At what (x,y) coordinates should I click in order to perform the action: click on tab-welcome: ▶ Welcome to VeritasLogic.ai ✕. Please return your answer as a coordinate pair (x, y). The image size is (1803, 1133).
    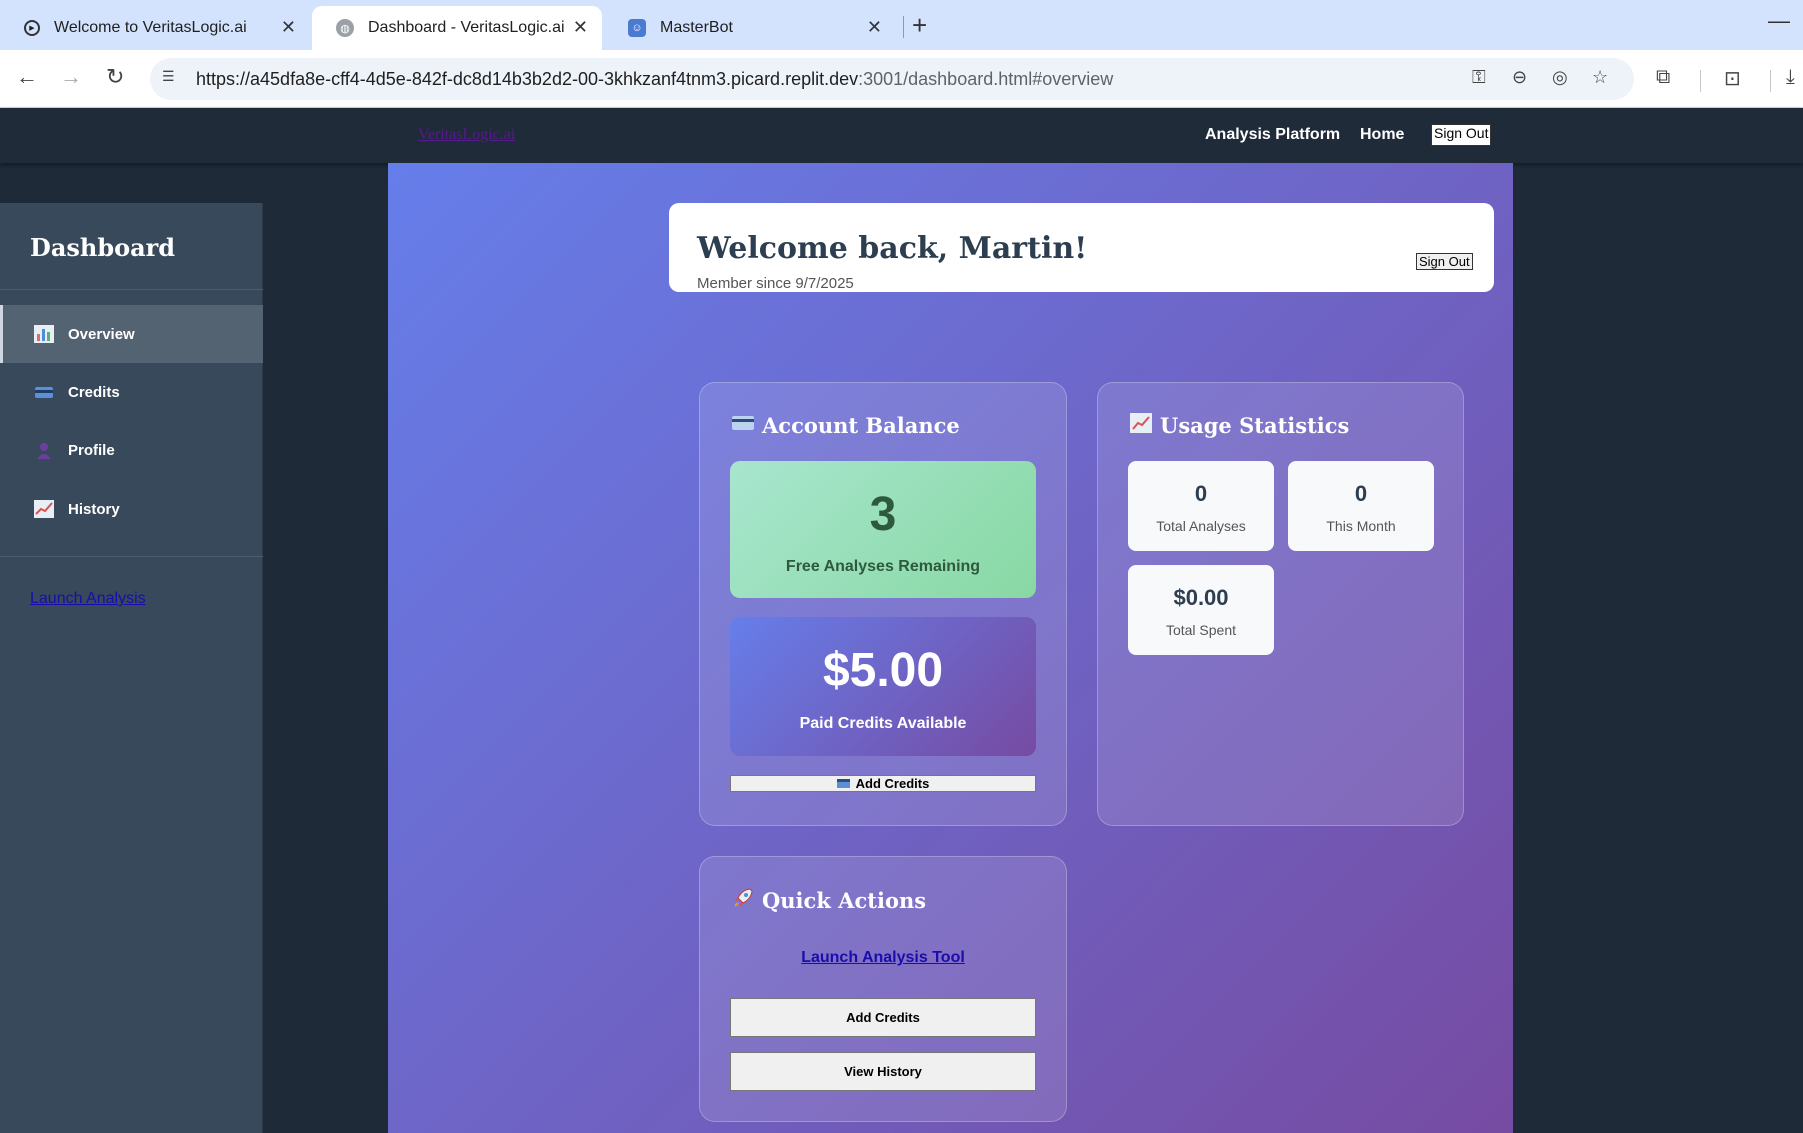
    Looking at the image, I should click on (155, 28).